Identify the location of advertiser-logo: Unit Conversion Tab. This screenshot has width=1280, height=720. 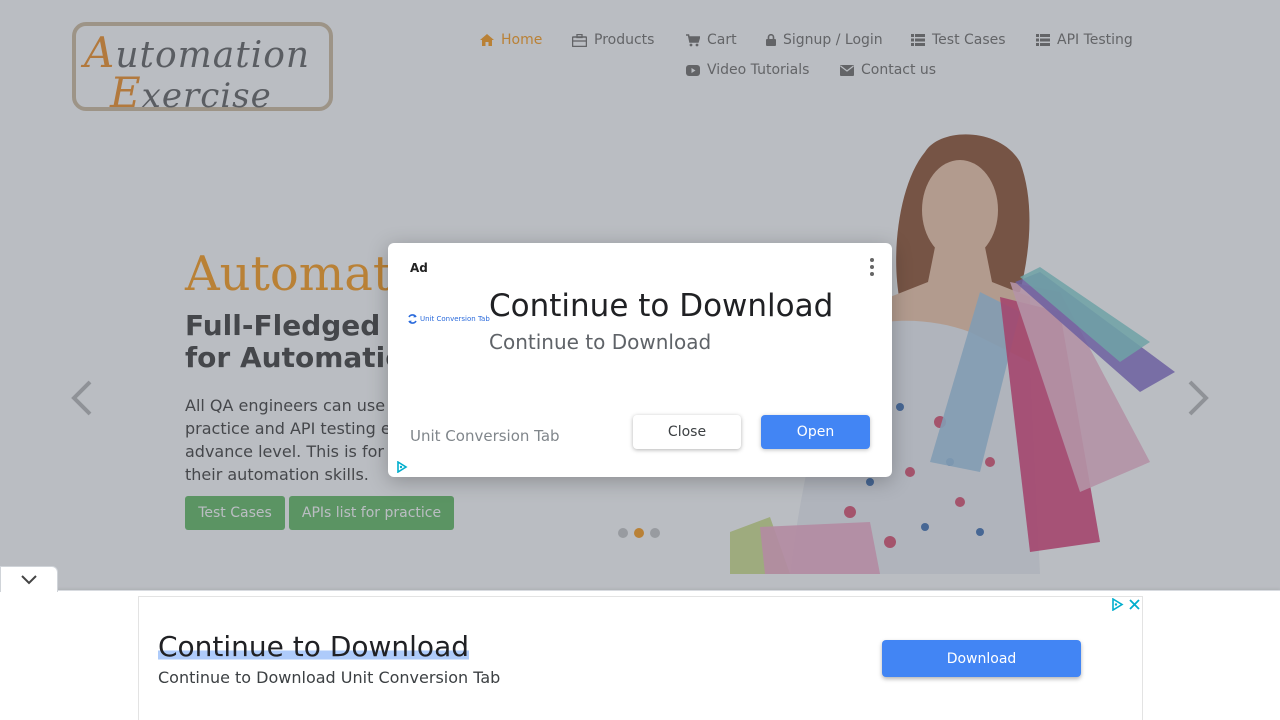
(449, 319).